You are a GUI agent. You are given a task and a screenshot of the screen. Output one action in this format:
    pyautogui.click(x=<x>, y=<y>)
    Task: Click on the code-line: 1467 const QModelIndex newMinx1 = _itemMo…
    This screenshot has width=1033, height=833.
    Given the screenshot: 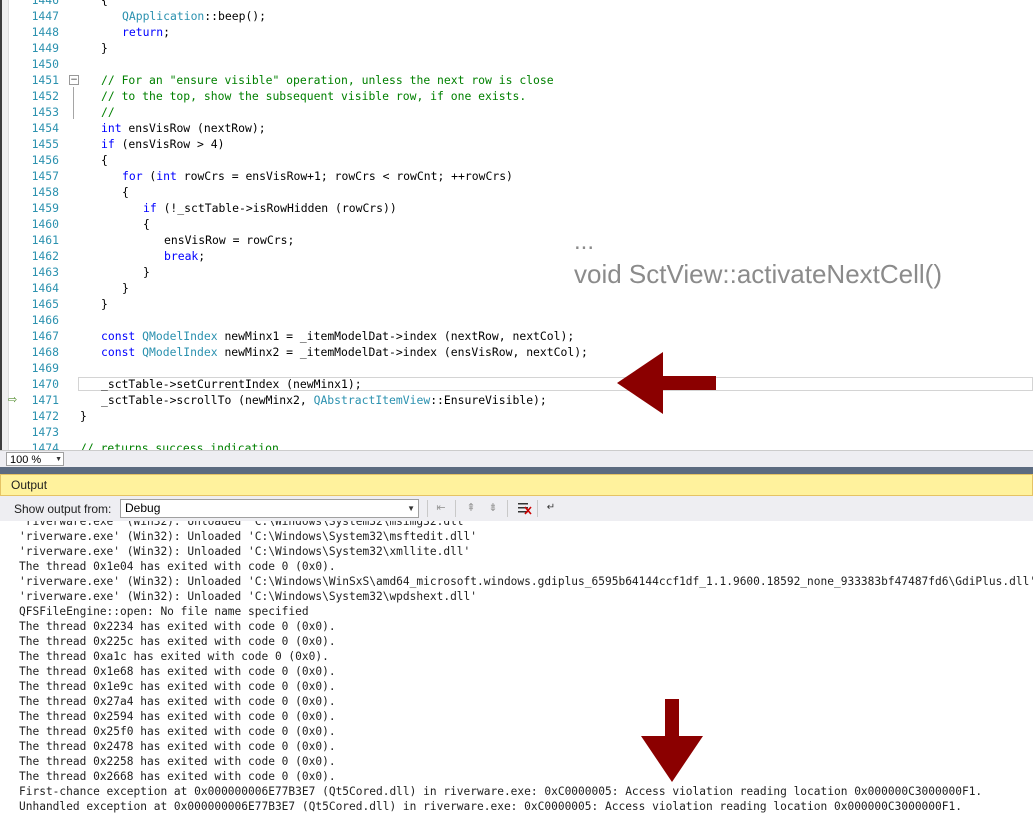 What is the action you would take?
    pyautogui.click(x=516, y=336)
    